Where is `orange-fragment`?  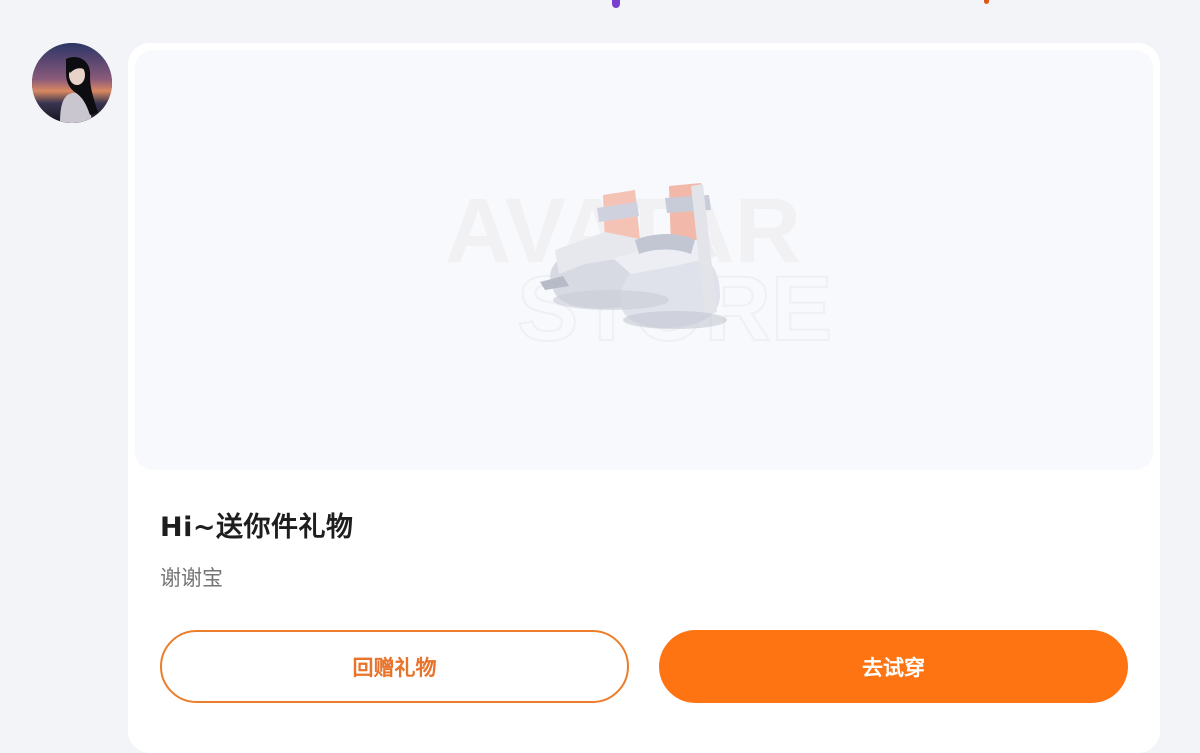 orange-fragment is located at coordinates (986, 2).